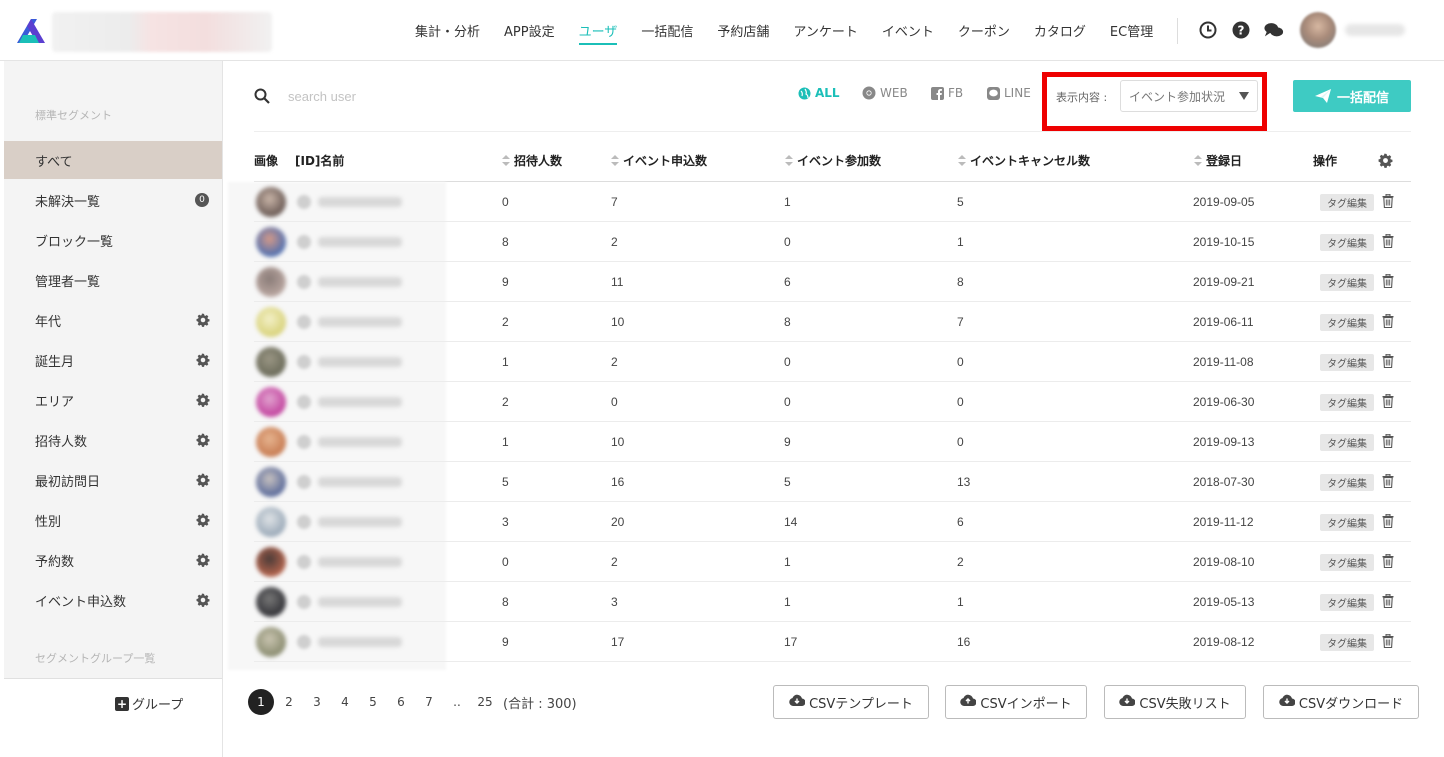 This screenshot has width=1444, height=757. What do you see at coordinates (113, 480) in the screenshot?
I see `sidebar-item-8: 最初訪問日` at bounding box center [113, 480].